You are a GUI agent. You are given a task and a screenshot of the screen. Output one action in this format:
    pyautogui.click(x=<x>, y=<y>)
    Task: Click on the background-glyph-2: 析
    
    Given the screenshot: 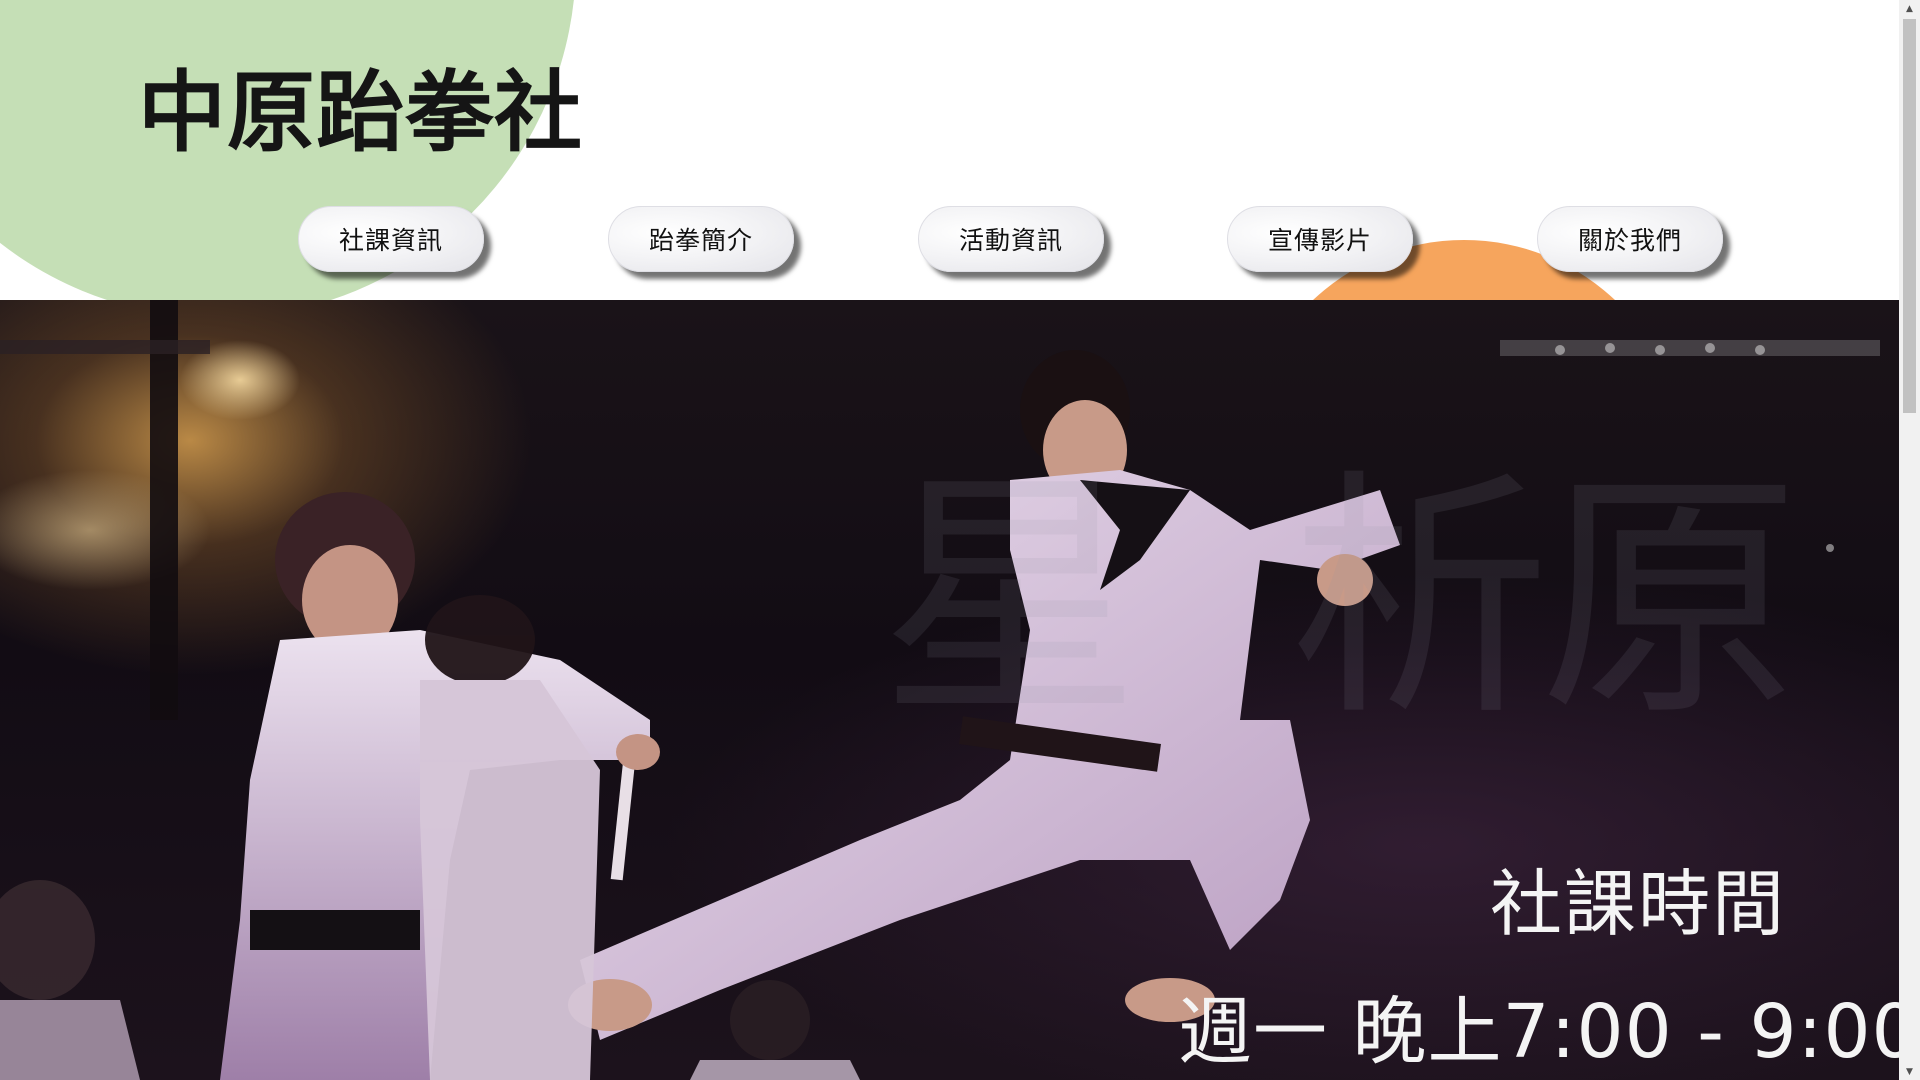 What is the action you would take?
    pyautogui.click(x=1420, y=600)
    